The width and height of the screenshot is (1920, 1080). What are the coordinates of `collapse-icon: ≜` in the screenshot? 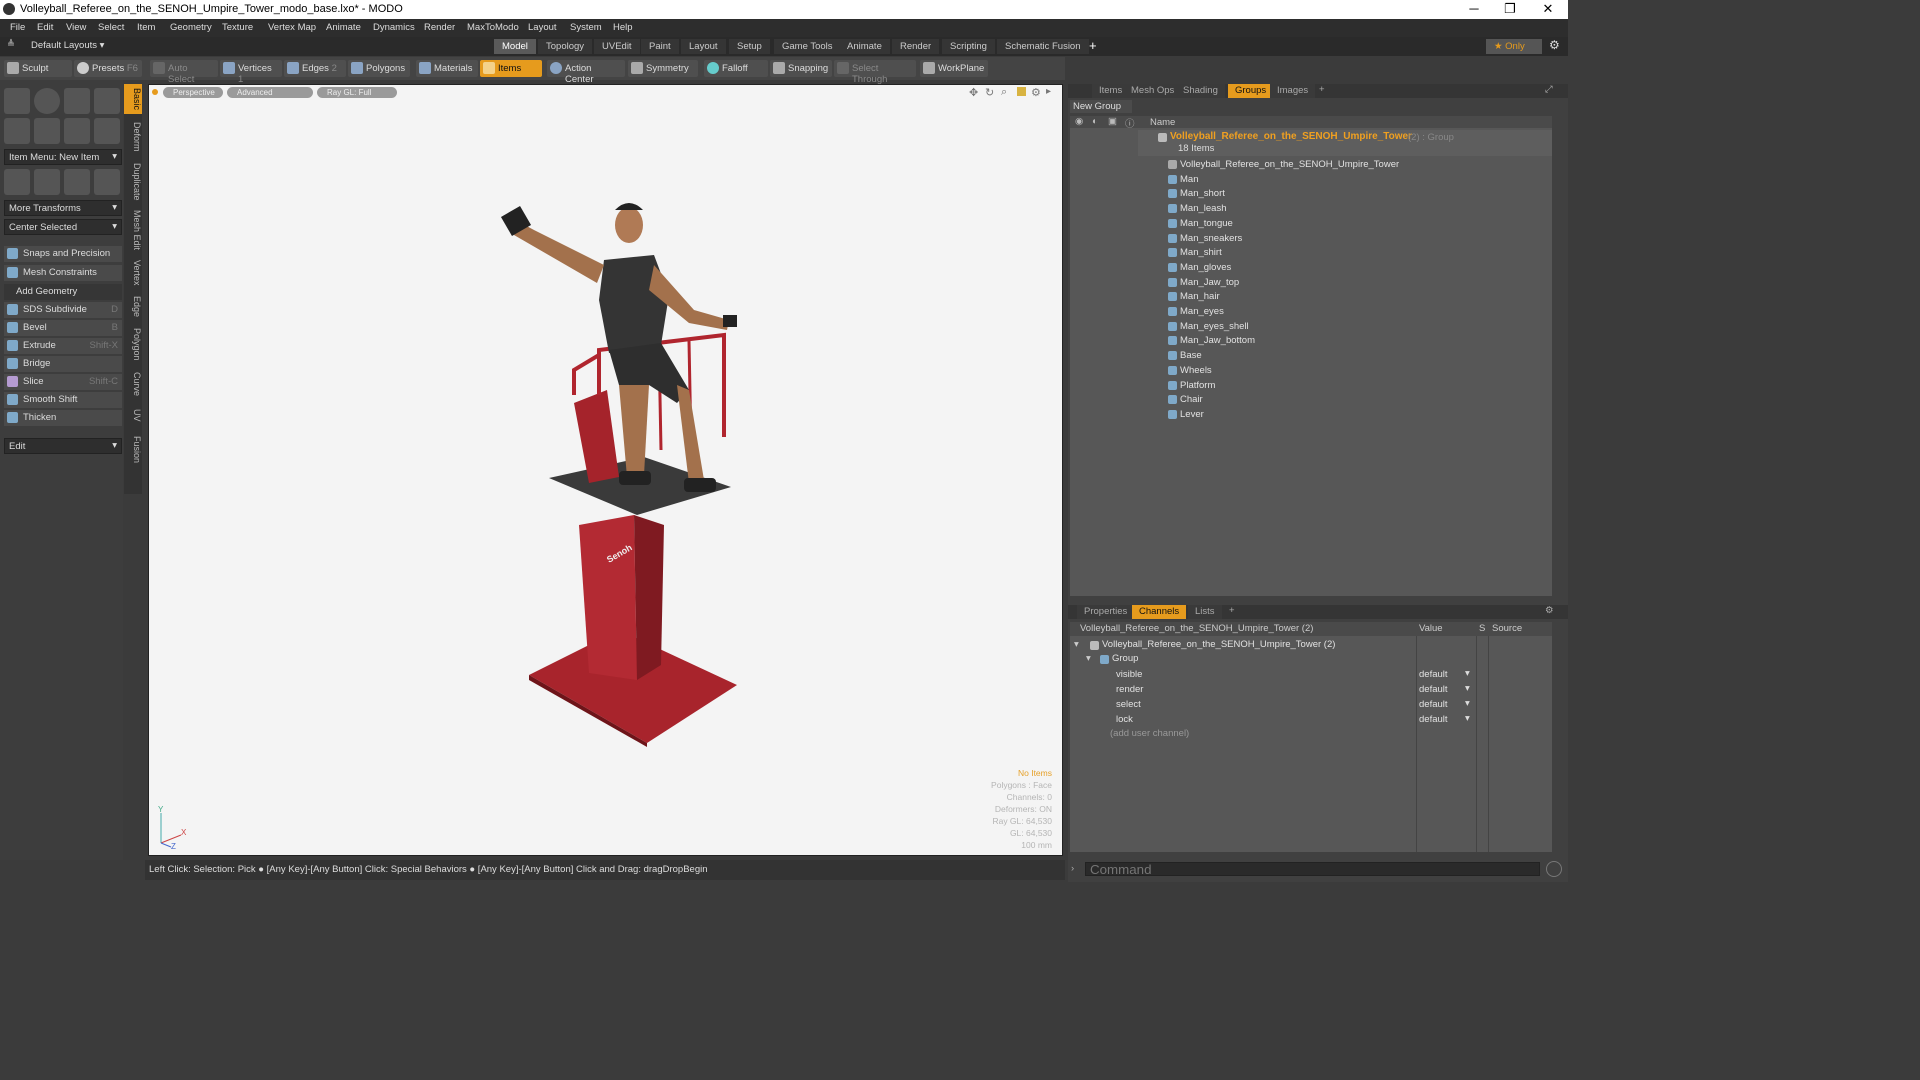 It's located at (11, 44).